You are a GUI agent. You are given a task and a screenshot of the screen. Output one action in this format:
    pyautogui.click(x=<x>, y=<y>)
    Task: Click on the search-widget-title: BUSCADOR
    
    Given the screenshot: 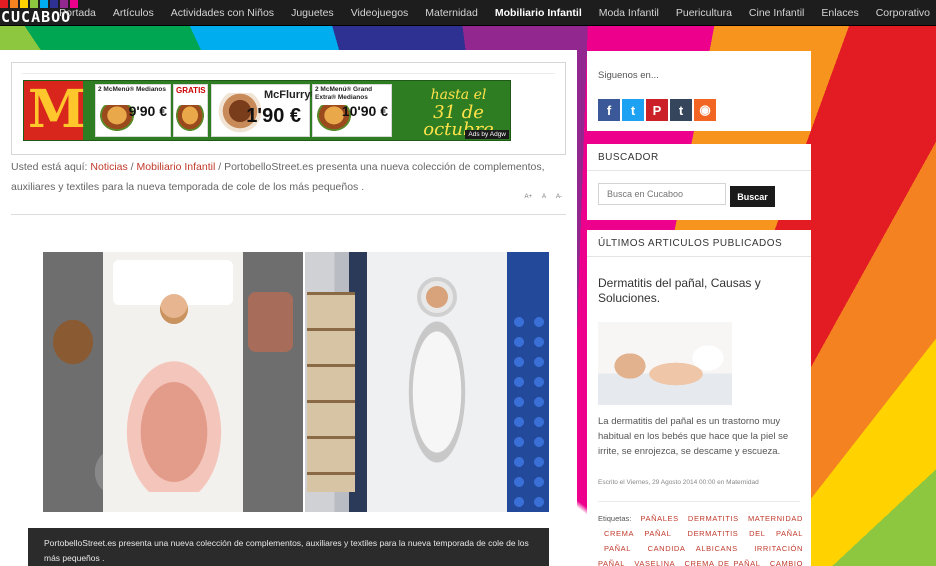 What is the action you would take?
    pyautogui.click(x=699, y=157)
    